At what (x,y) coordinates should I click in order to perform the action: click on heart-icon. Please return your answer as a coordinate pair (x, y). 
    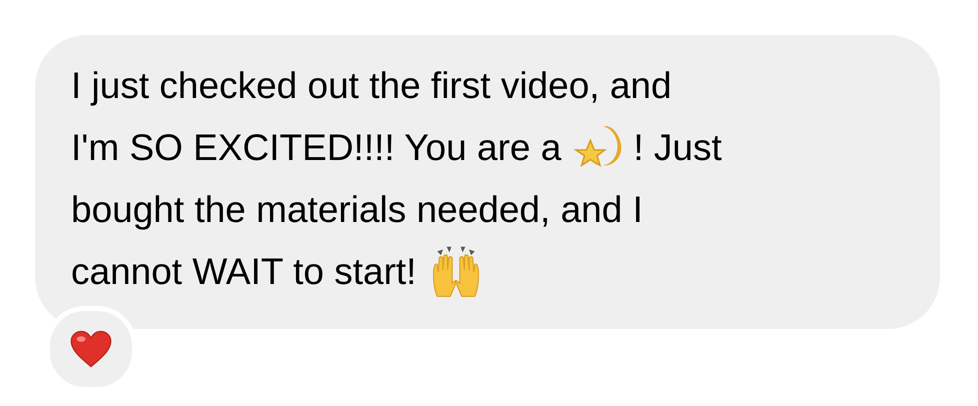
    Looking at the image, I should click on (91, 349).